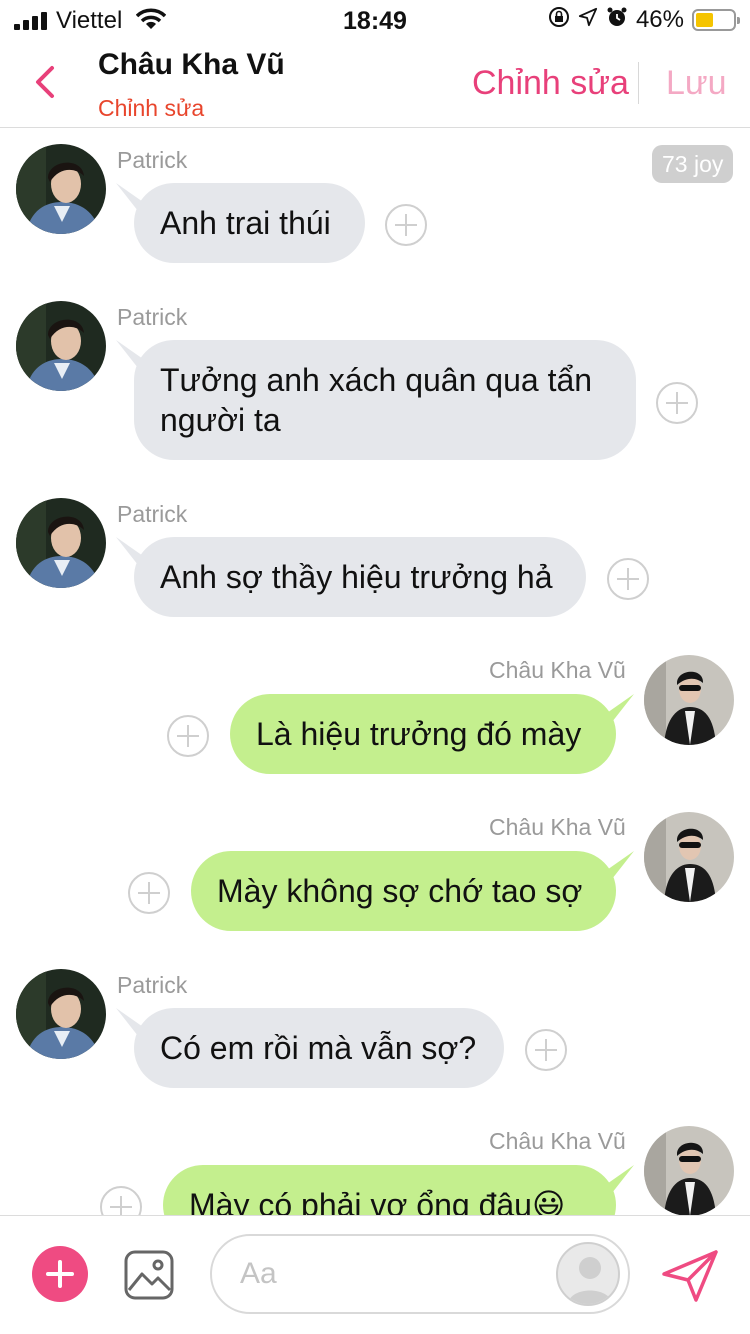 This screenshot has width=750, height=1334. I want to click on image-icon, so click(149, 1275).